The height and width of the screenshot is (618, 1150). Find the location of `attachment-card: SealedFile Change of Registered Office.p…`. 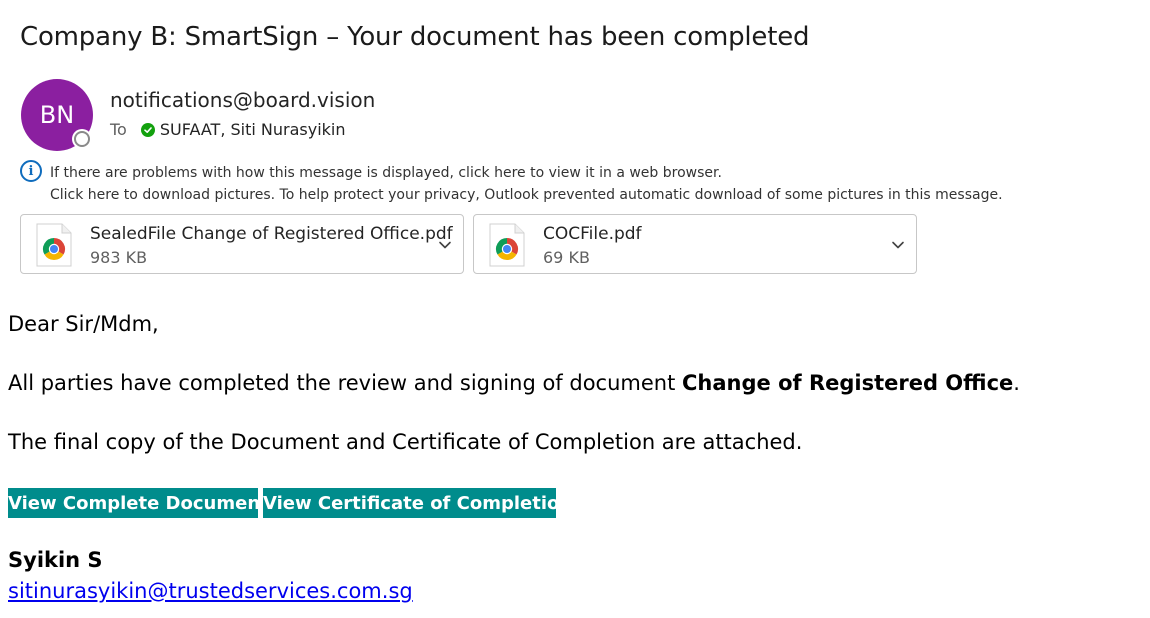

attachment-card: SealedFile Change of Registered Office.p… is located at coordinates (242, 244).